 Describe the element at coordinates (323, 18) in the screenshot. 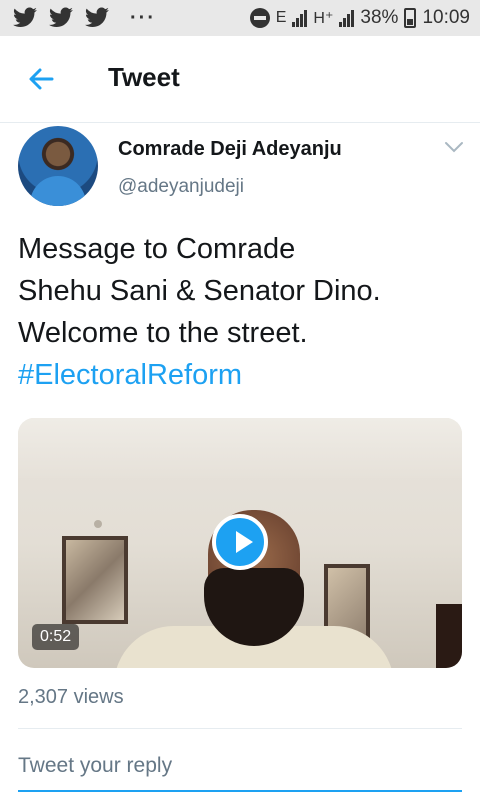

I see `network-type-label: H⁺` at that location.